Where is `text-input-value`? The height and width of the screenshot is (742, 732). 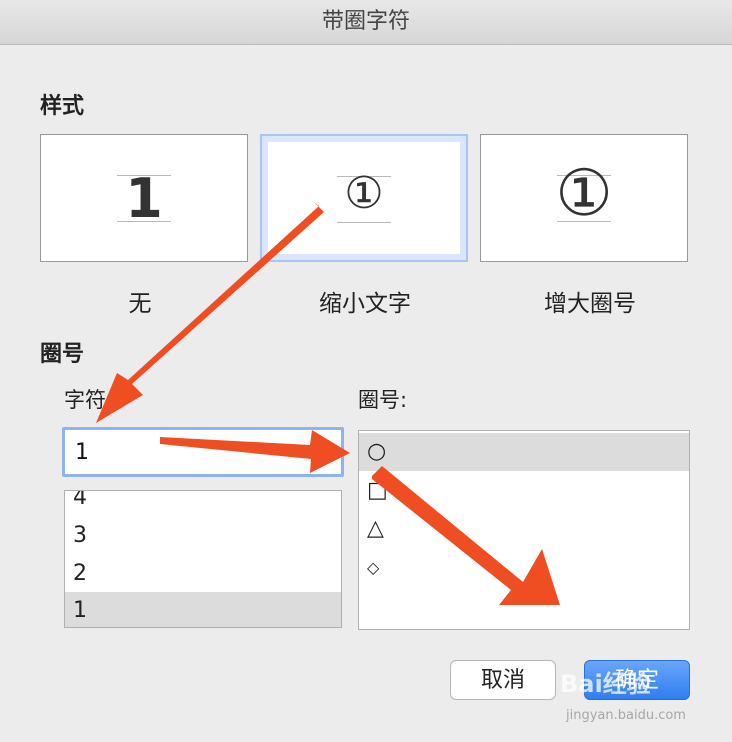
text-input-value is located at coordinates (203, 452).